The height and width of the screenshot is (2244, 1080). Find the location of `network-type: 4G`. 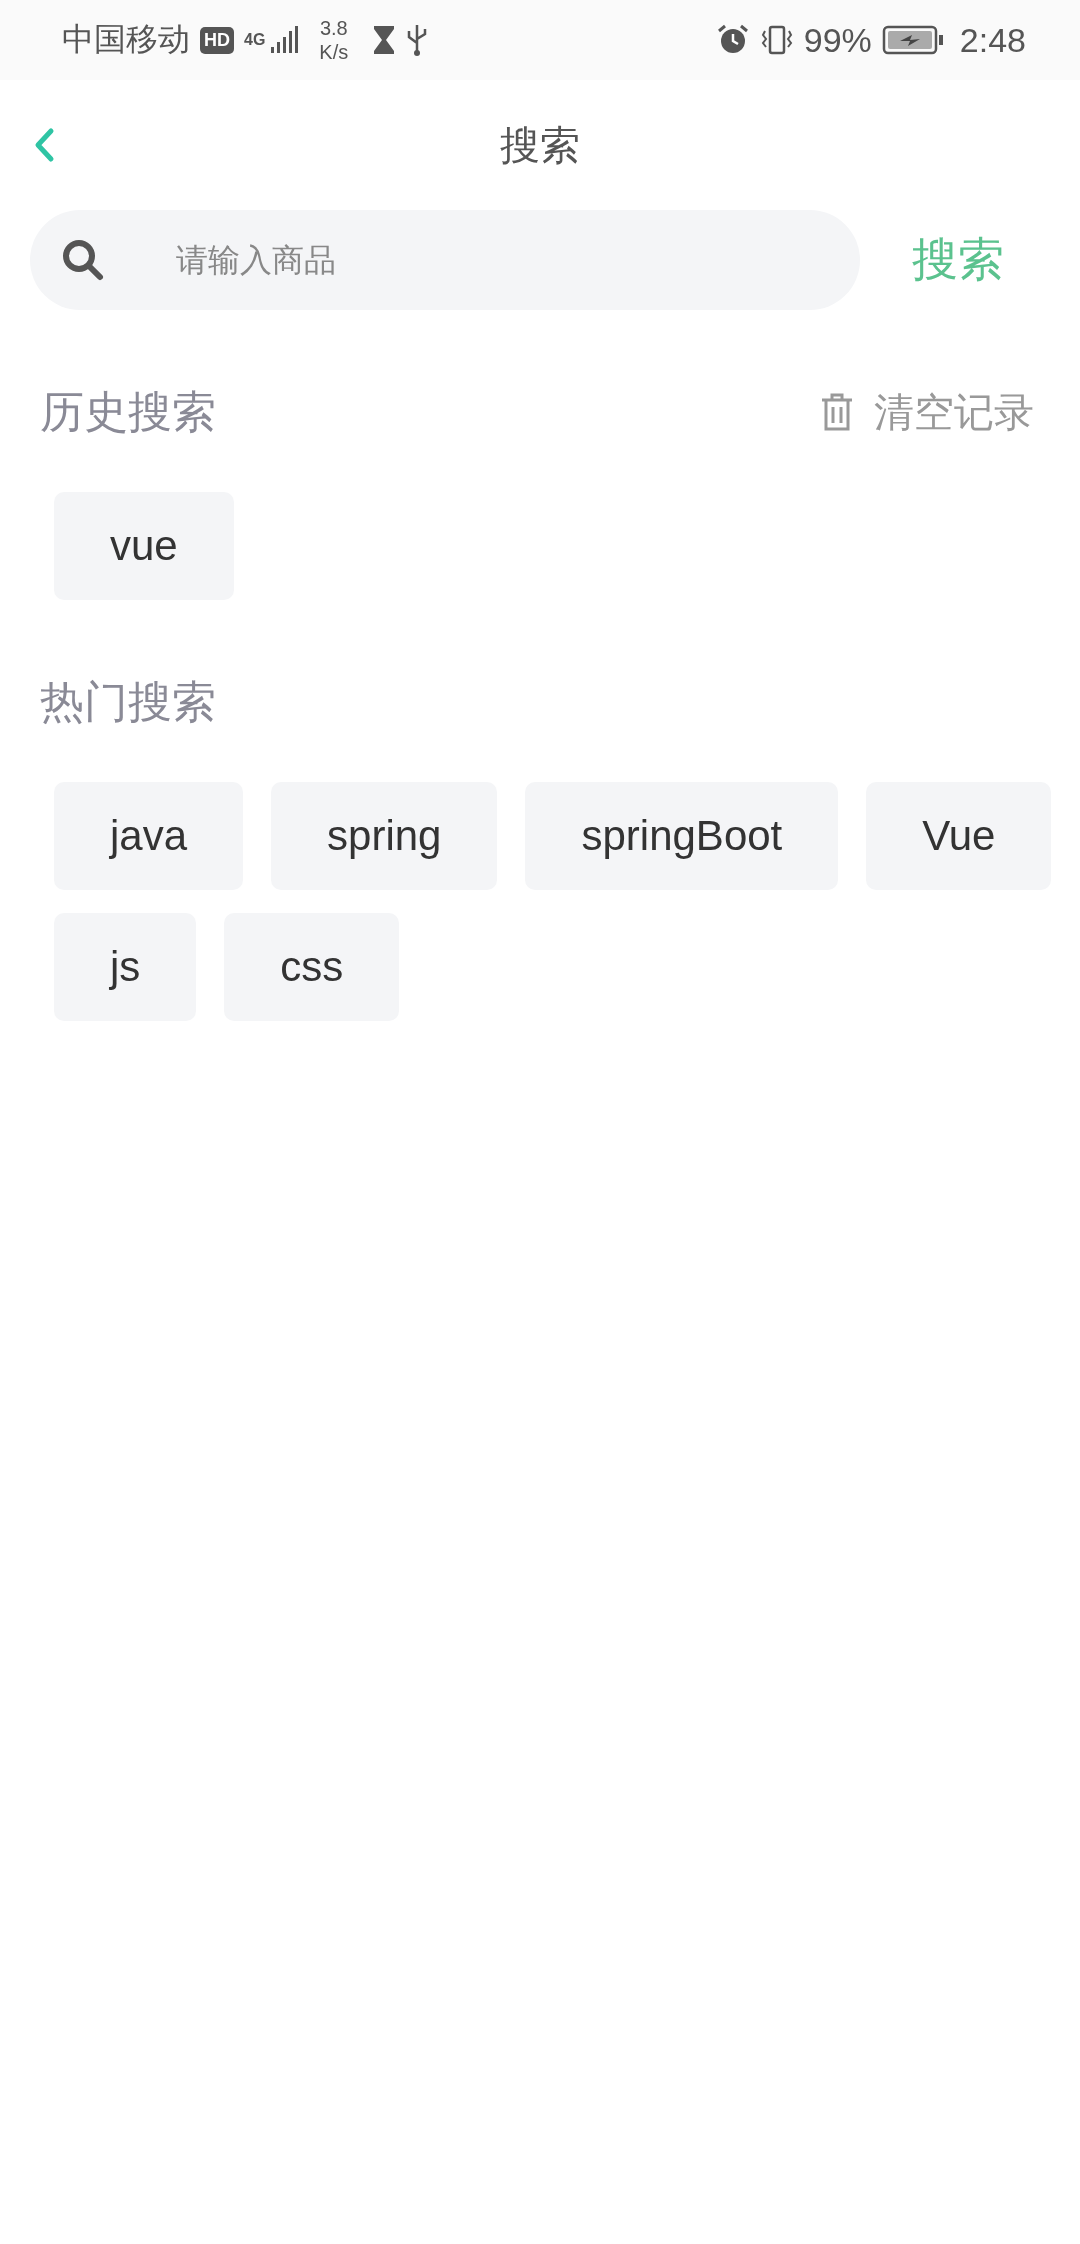

network-type: 4G is located at coordinates (255, 40).